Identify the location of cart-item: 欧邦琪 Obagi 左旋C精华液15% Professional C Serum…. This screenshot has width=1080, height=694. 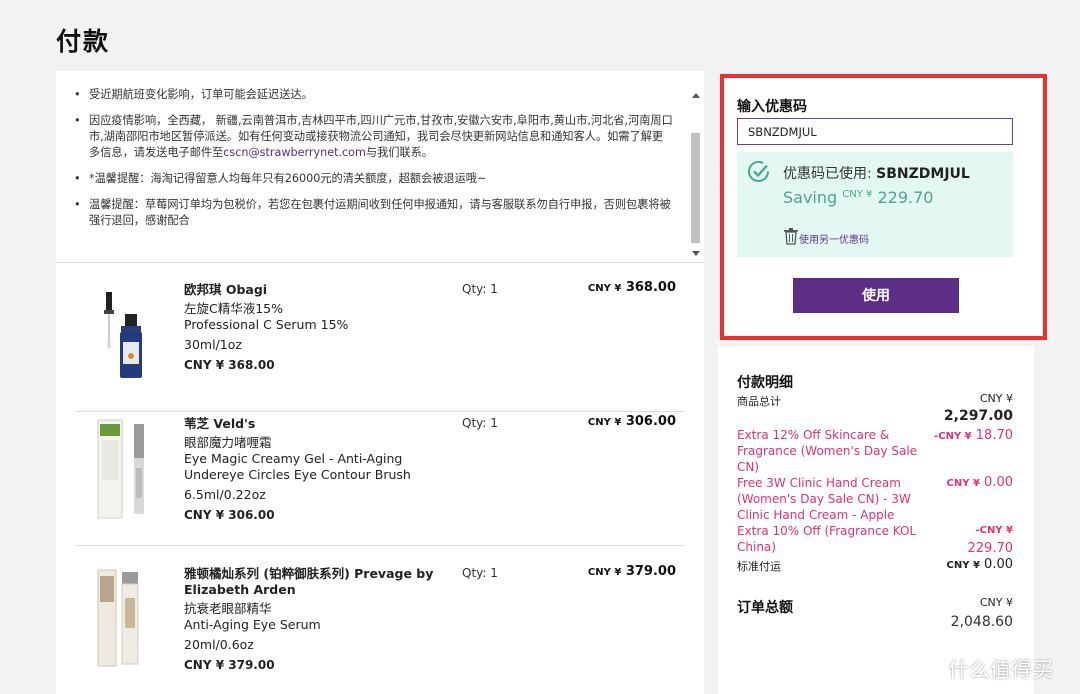
(380, 338).